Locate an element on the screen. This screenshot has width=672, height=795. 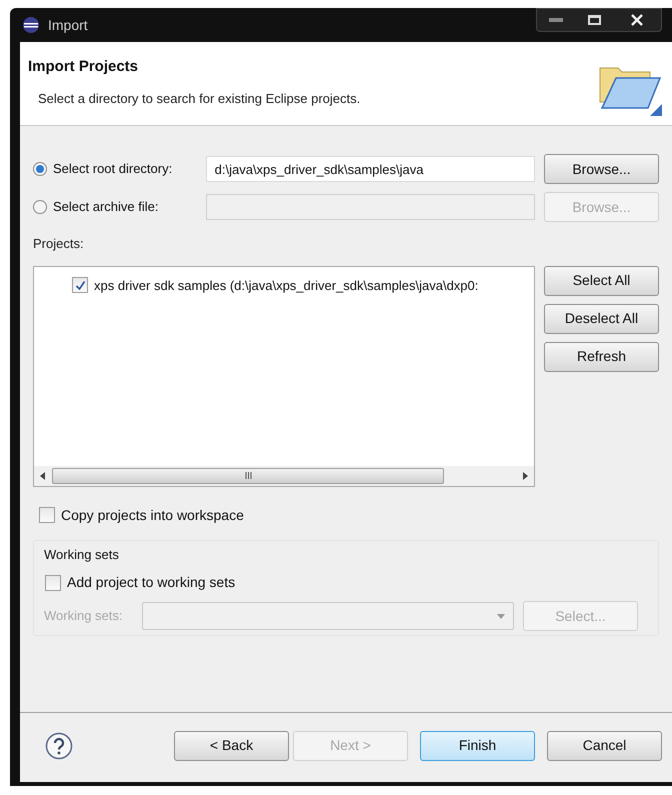
dialog-button: Cancel is located at coordinates (604, 745).